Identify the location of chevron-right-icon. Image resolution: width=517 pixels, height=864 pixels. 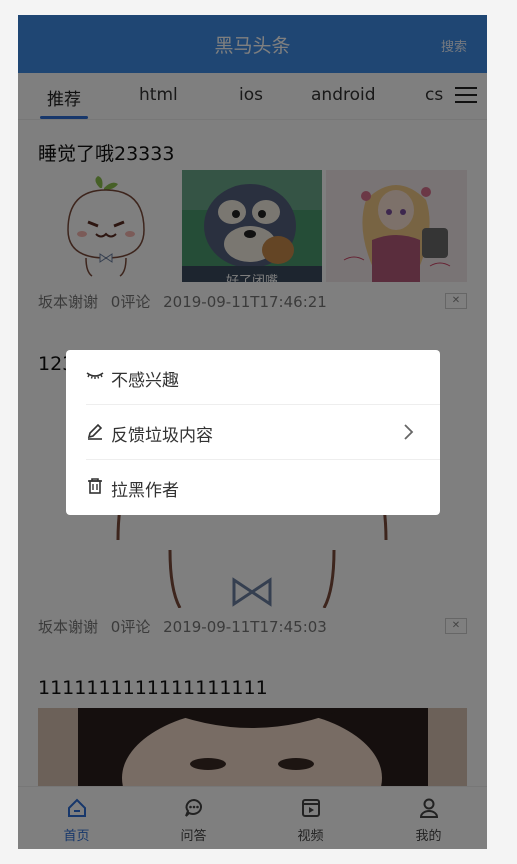
(409, 432).